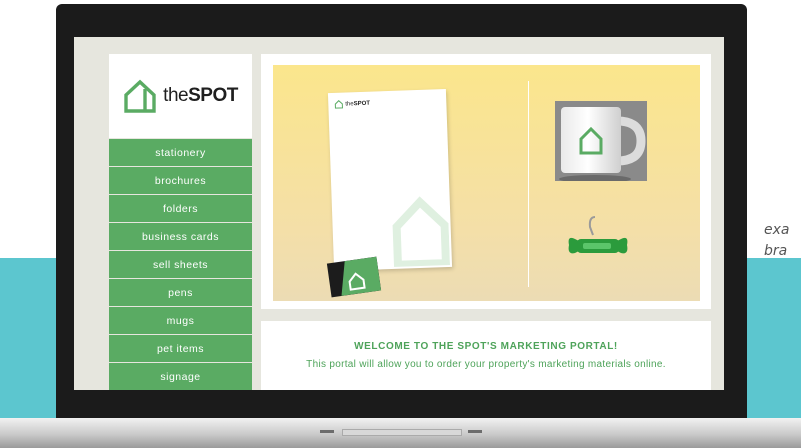 This screenshot has height=448, width=801. I want to click on letterhead-logo: theSPOT, so click(352, 104).